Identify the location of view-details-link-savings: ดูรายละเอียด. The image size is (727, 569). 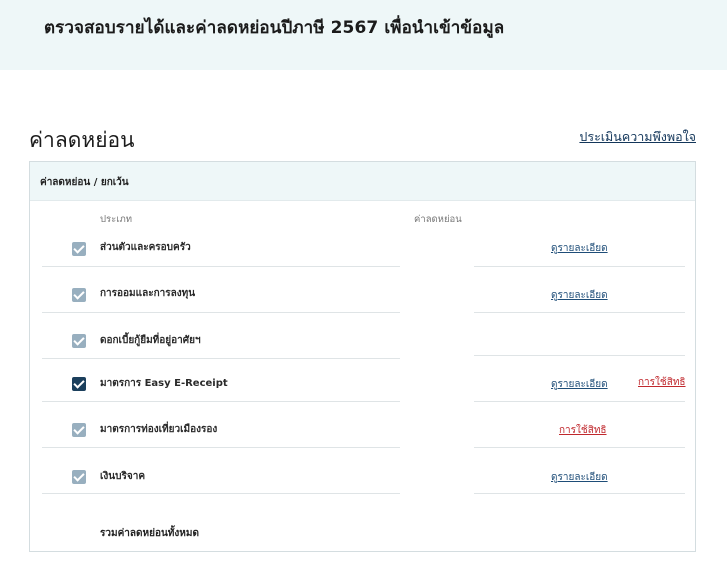
(579, 295).